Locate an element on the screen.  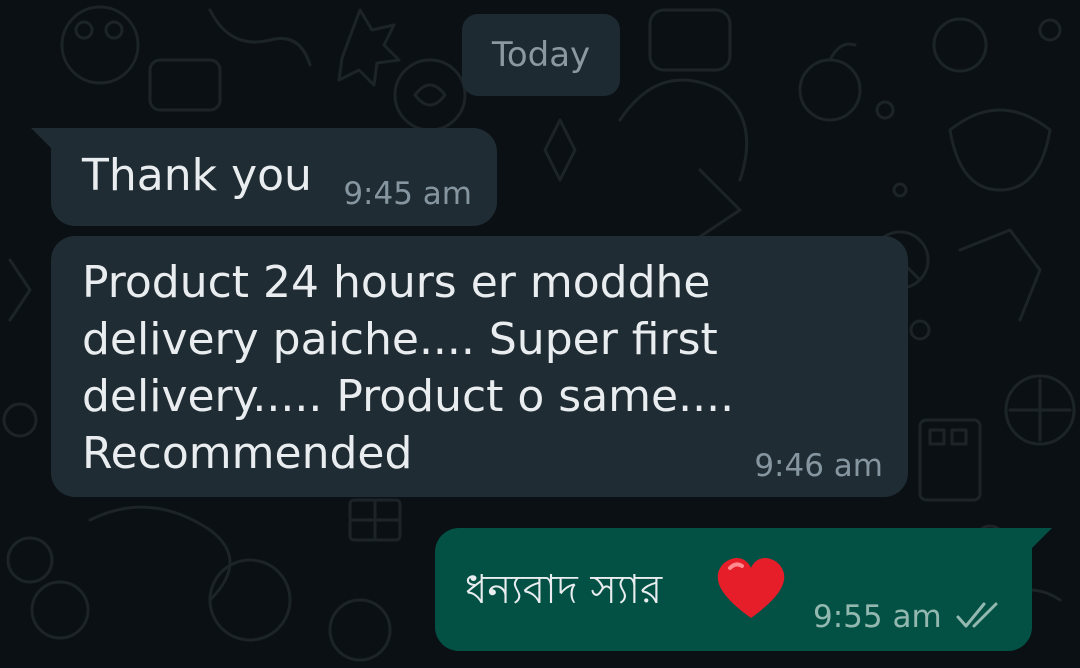
outgoing-message-bubble: ধন্যবাদ স্যার 9:55 am is located at coordinates (743, 589).